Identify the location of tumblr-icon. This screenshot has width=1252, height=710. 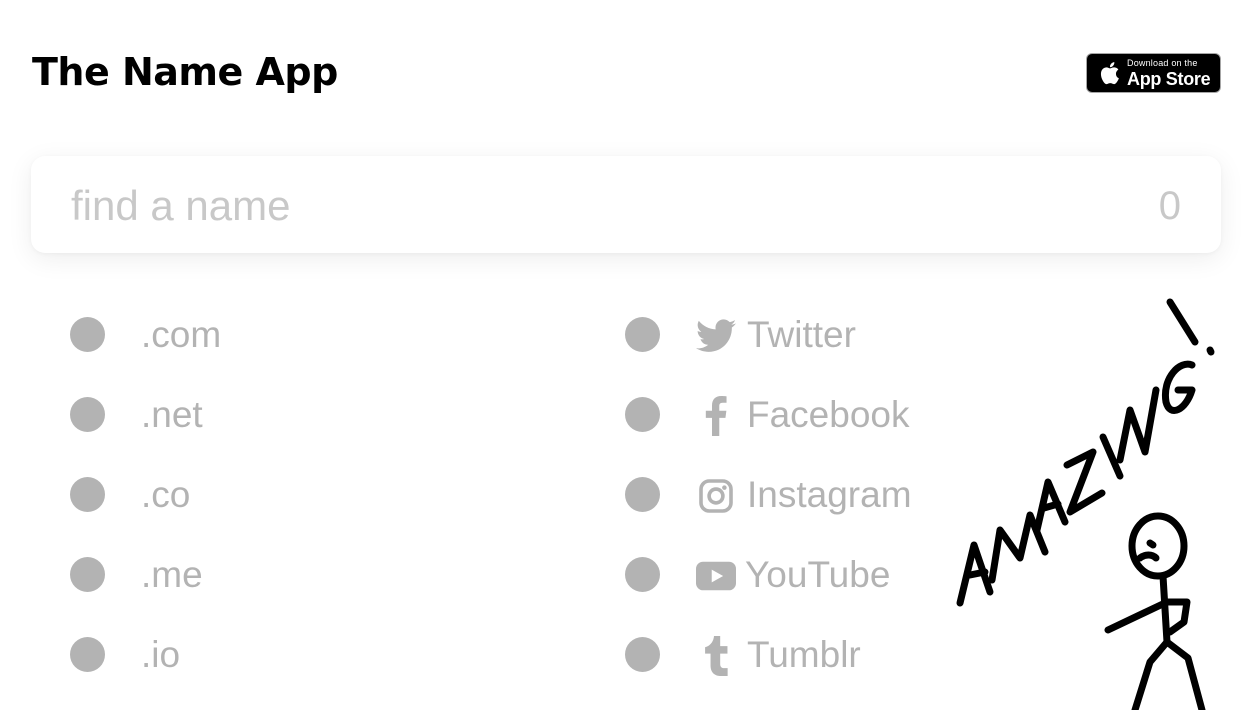
(716, 656).